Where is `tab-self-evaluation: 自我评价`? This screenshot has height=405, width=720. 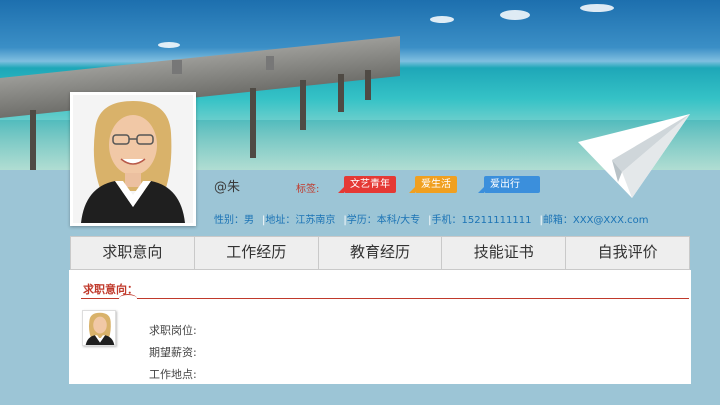
tab-self-evaluation: 自我评价 is located at coordinates (627, 253).